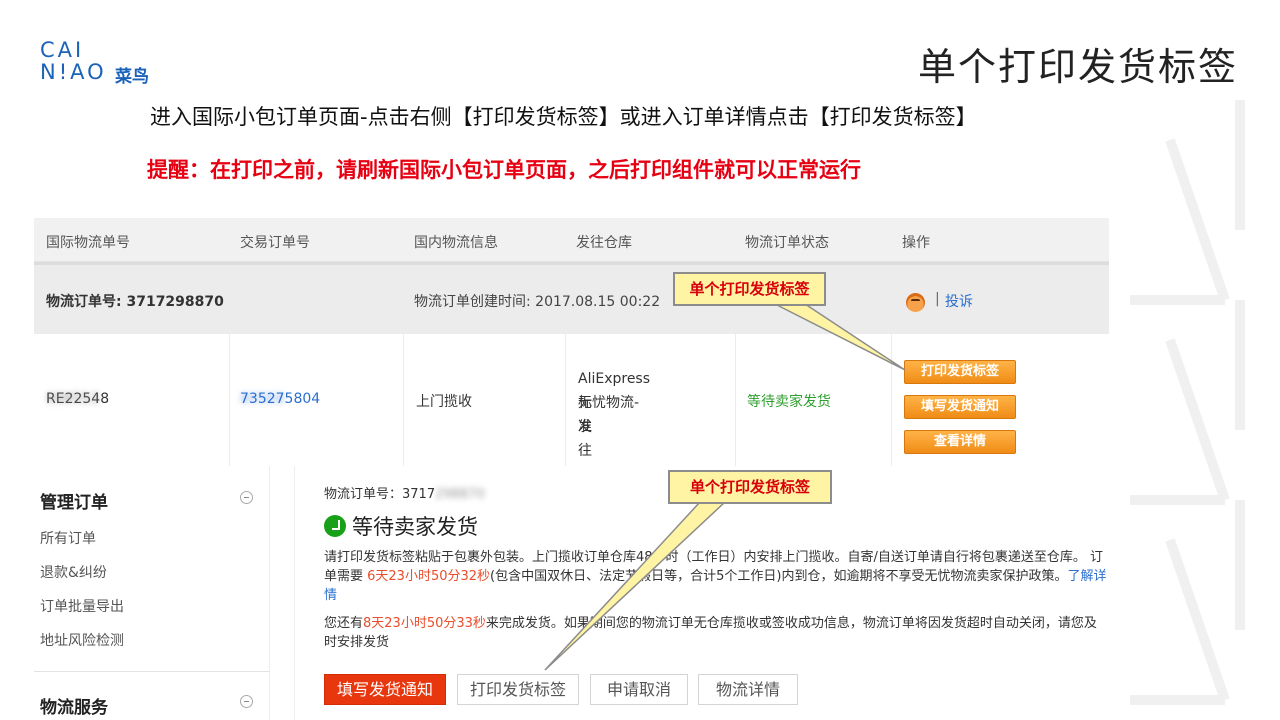  What do you see at coordinates (651, 480) in the screenshot?
I see `cell-warehouse: AliExpress 无忧物流- 标准 发往 燕文宁波仓-标准` at bounding box center [651, 480].